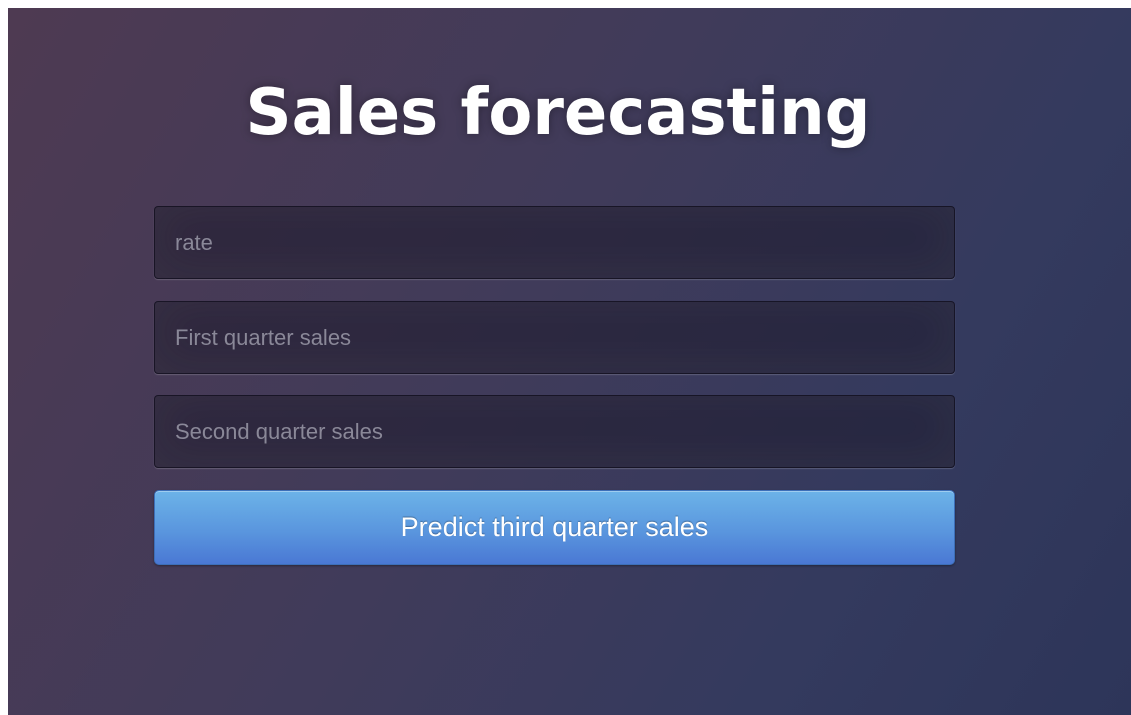 This screenshot has width=1131, height=715. Describe the element at coordinates (554, 337) in the screenshot. I see `first-quarter-sales-input` at that location.